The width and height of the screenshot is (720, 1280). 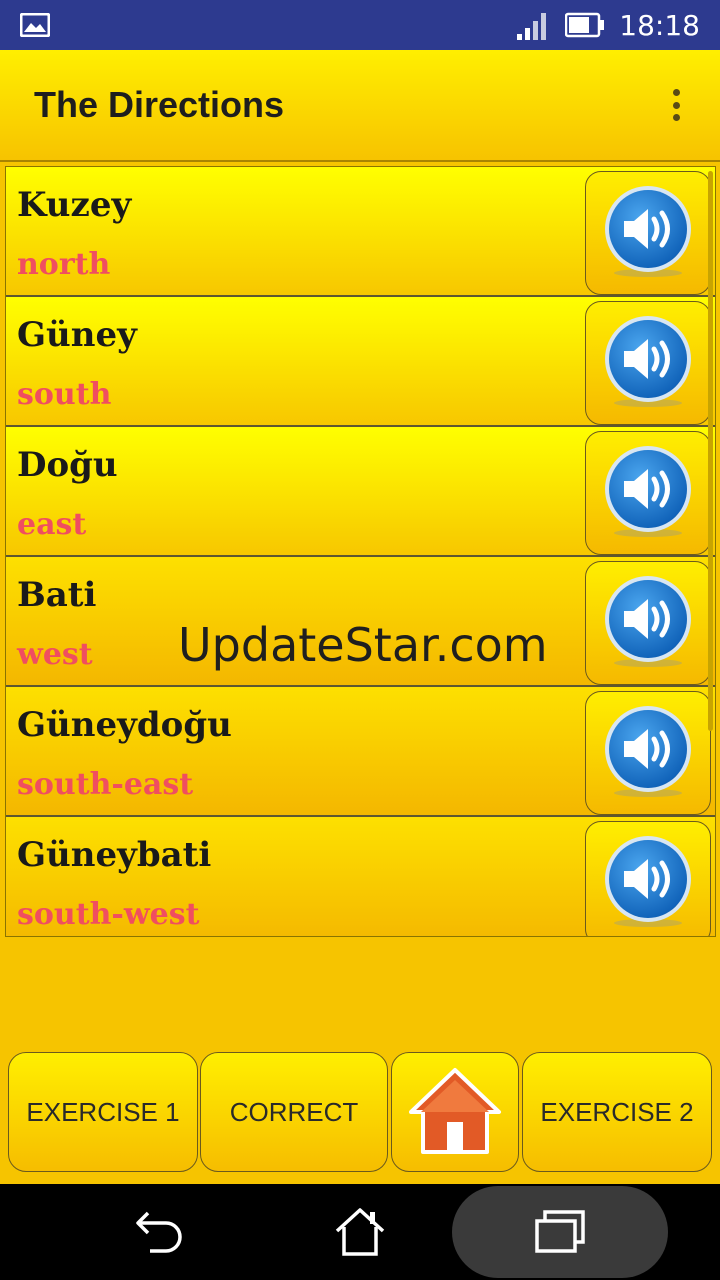 I want to click on back-button, so click(x=160, y=1232).